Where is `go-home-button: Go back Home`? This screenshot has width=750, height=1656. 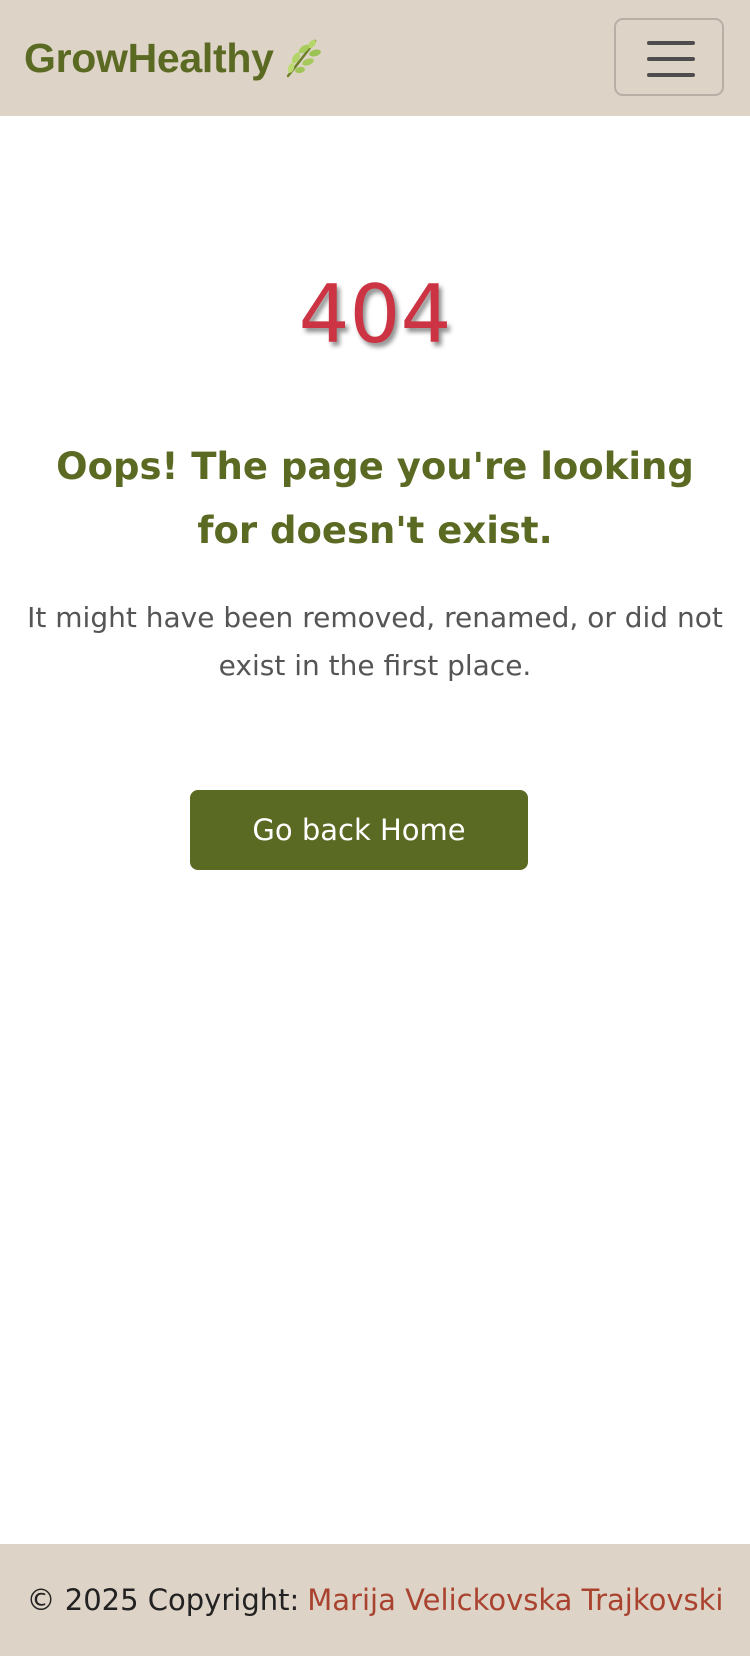 go-home-button: Go back Home is located at coordinates (359, 830).